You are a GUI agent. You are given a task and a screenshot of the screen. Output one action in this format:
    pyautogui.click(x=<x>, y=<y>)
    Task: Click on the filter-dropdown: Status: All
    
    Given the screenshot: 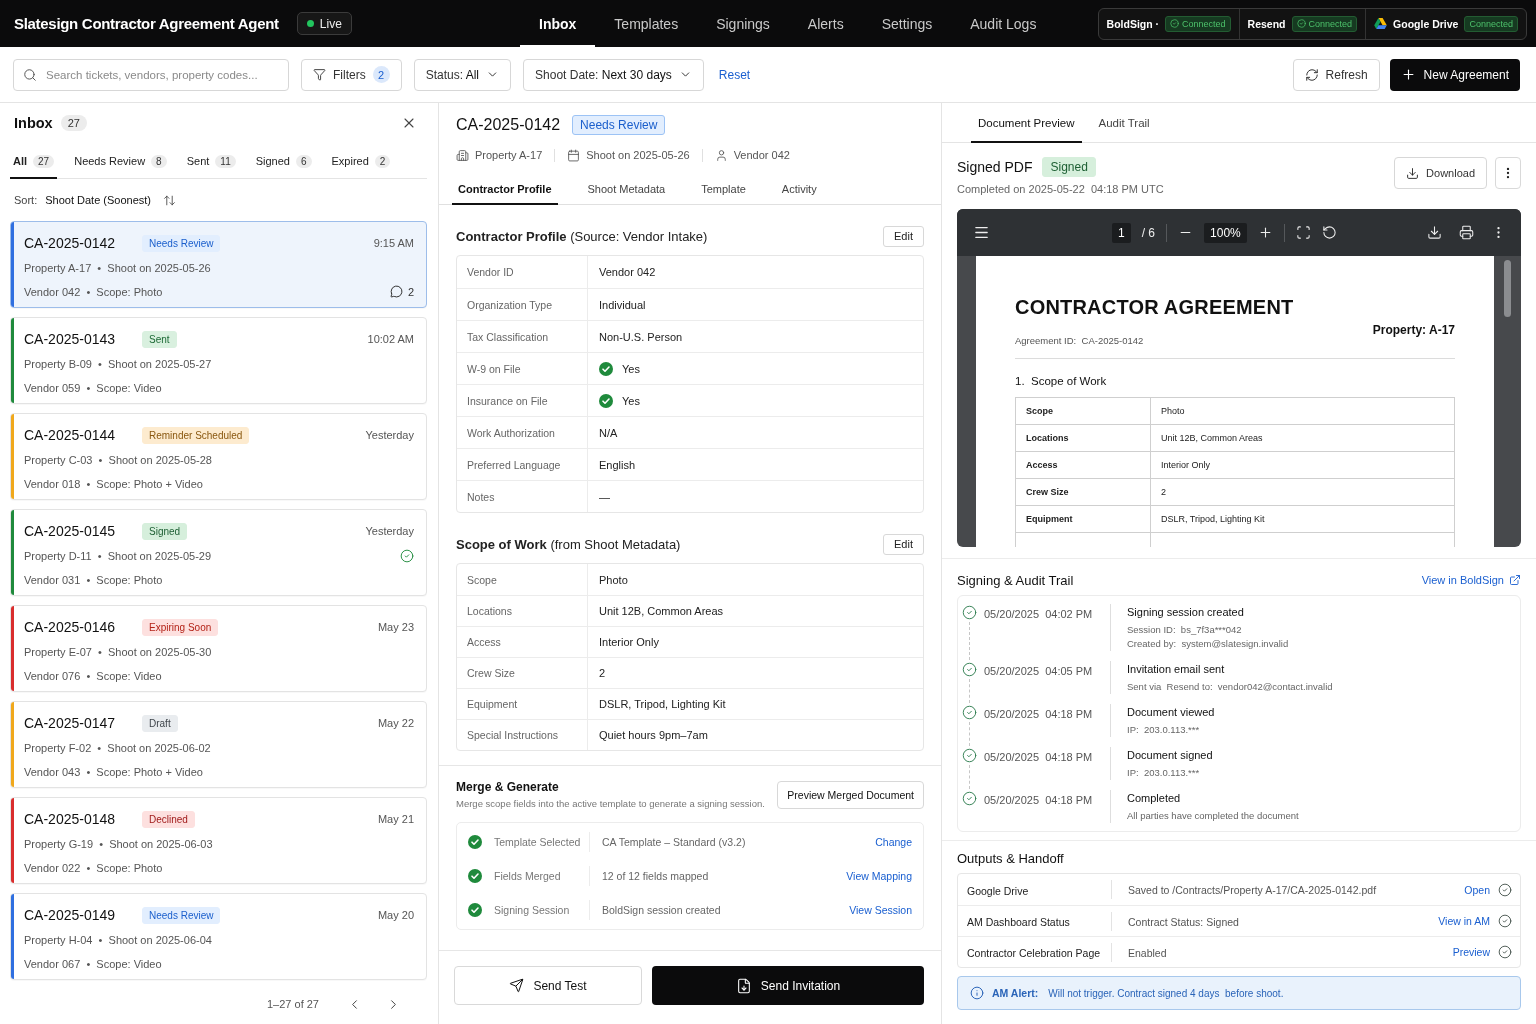 What is the action you would take?
    pyautogui.click(x=462, y=74)
    